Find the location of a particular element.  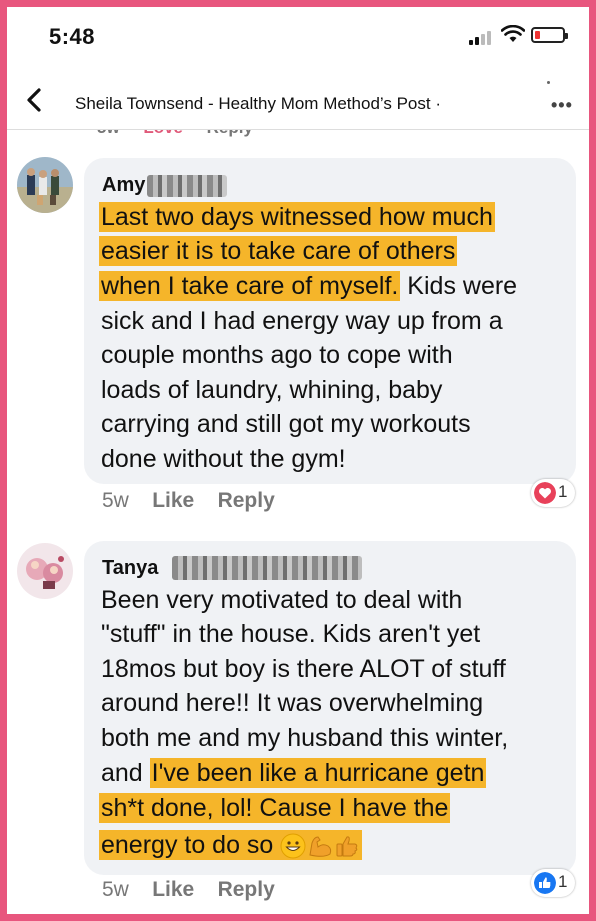

comment-text-line: Last two days witnessed how much is located at coordinates (297, 217).